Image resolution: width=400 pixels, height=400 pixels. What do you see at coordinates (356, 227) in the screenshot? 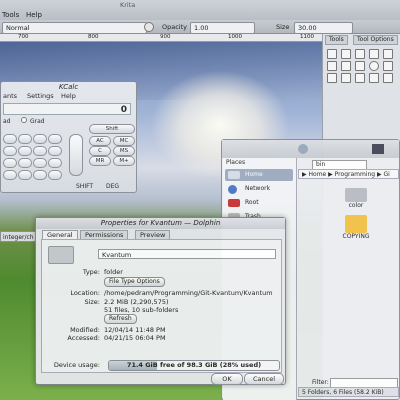
I see `file-item: COPYING` at bounding box center [356, 227].